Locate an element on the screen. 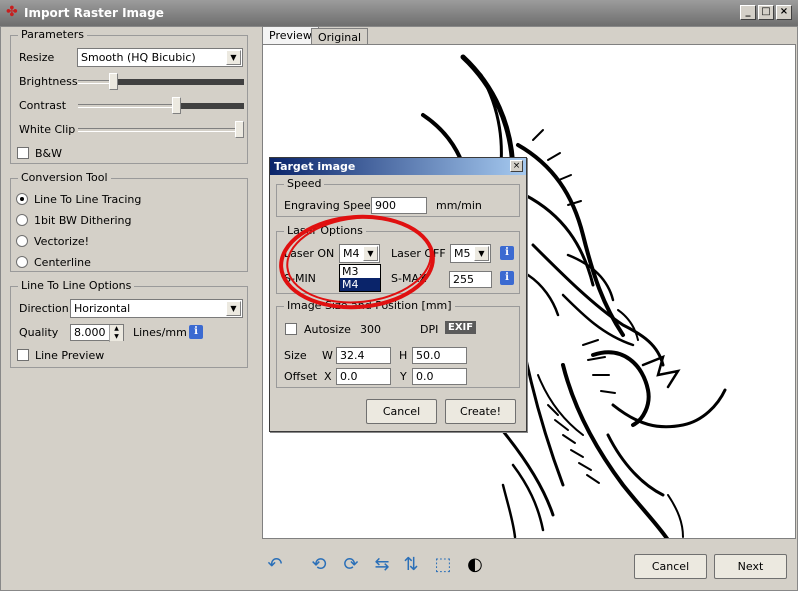  height-input: 50.0 is located at coordinates (439, 355).